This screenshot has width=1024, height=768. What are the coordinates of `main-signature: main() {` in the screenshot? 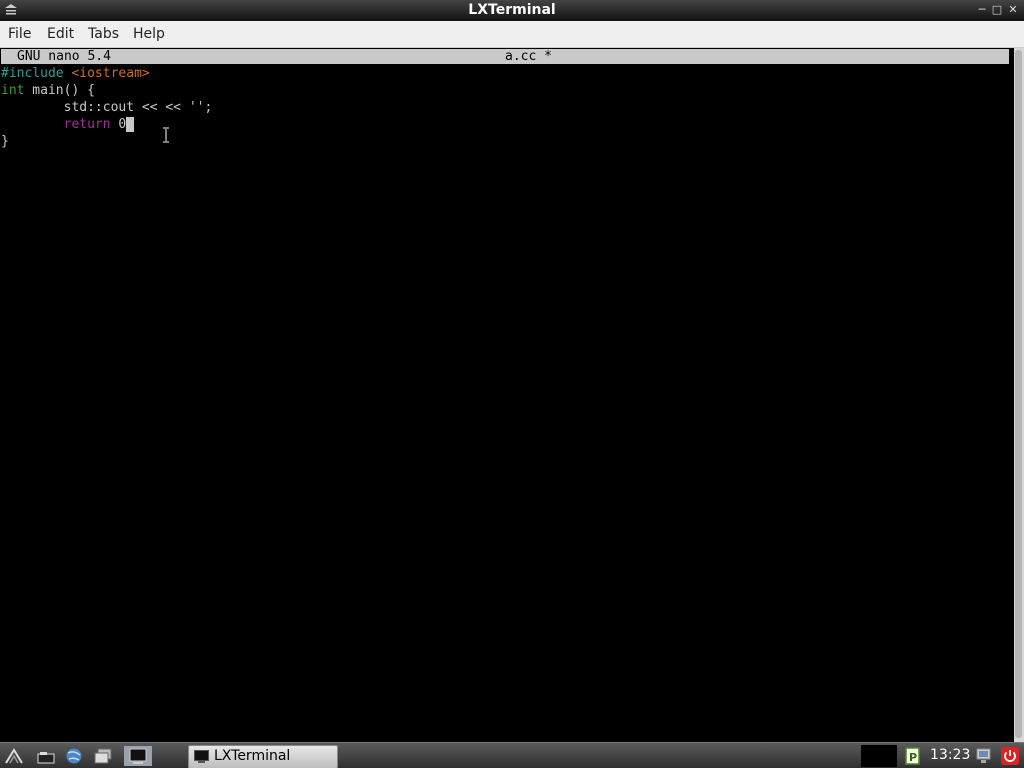 It's located at (59, 90).